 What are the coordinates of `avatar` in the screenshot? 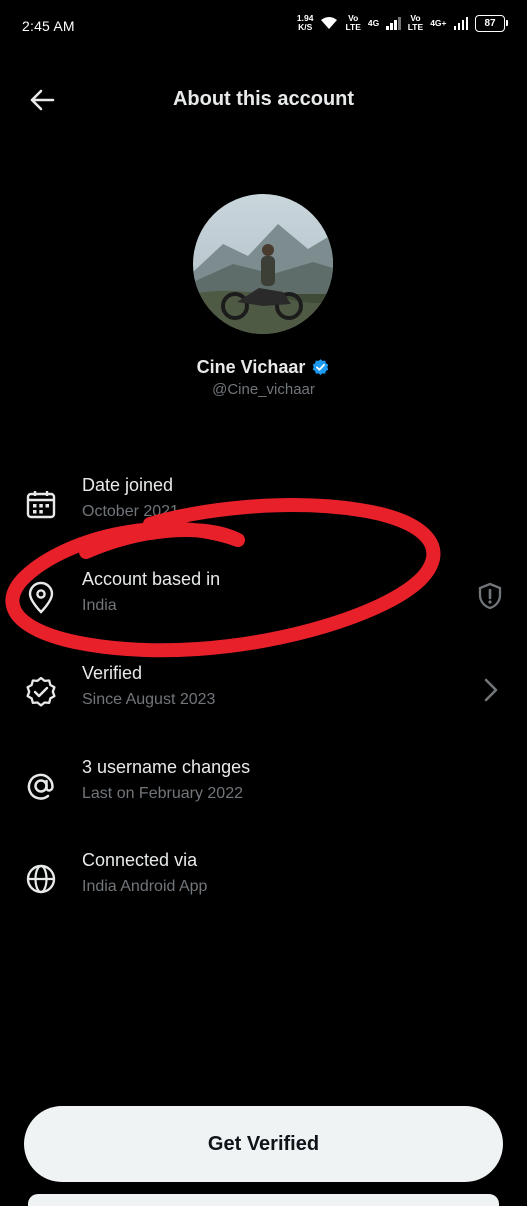 It's located at (263, 264).